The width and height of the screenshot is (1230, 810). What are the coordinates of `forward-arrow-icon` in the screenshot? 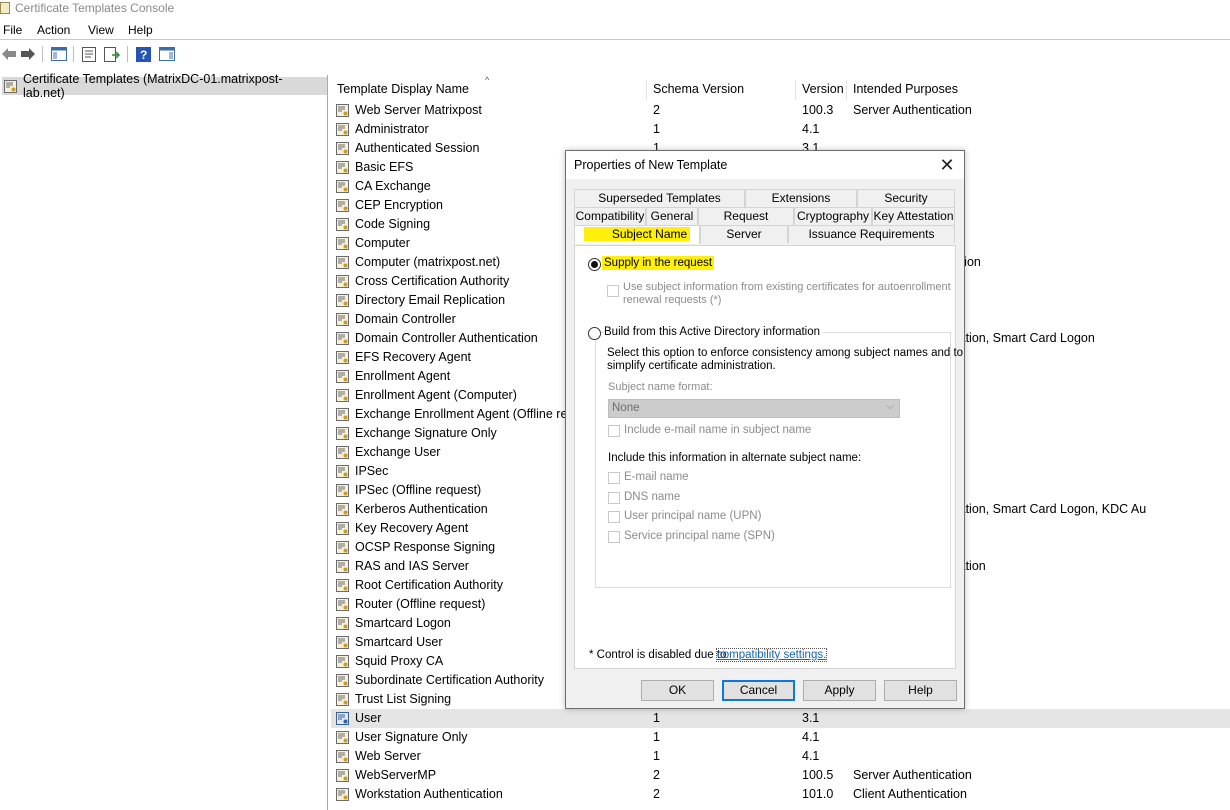 It's located at (28, 54).